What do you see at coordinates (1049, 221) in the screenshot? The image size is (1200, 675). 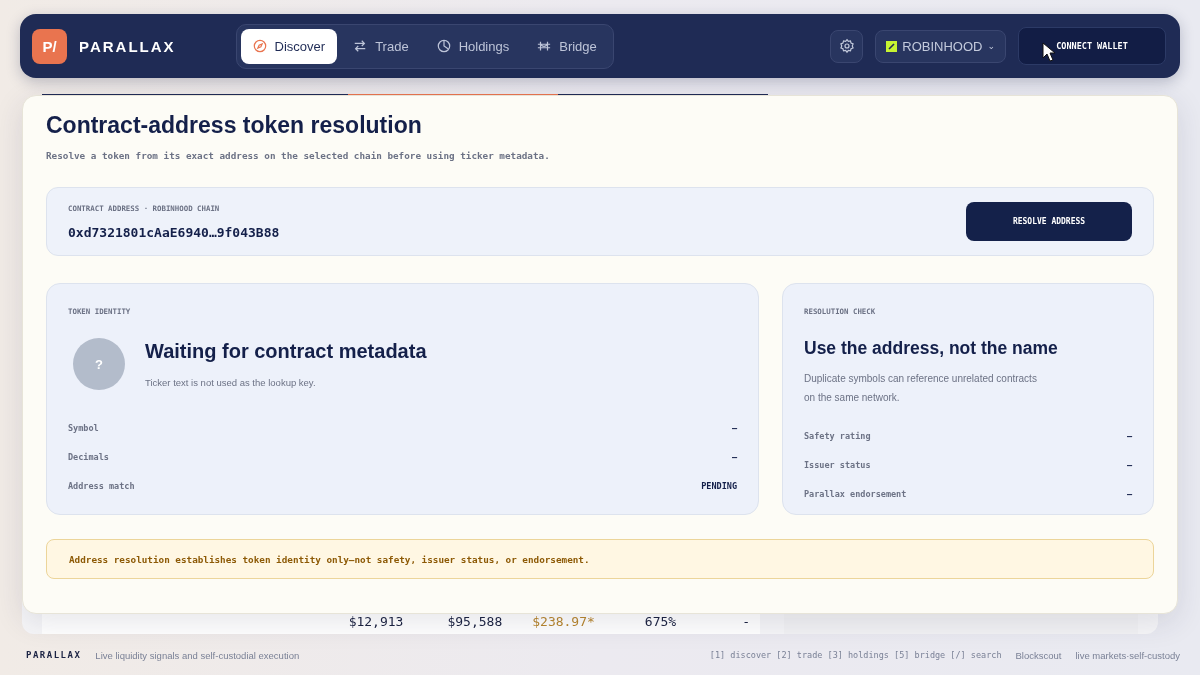 I see `resolve-address-button: RESOLVE ADDRESS` at bounding box center [1049, 221].